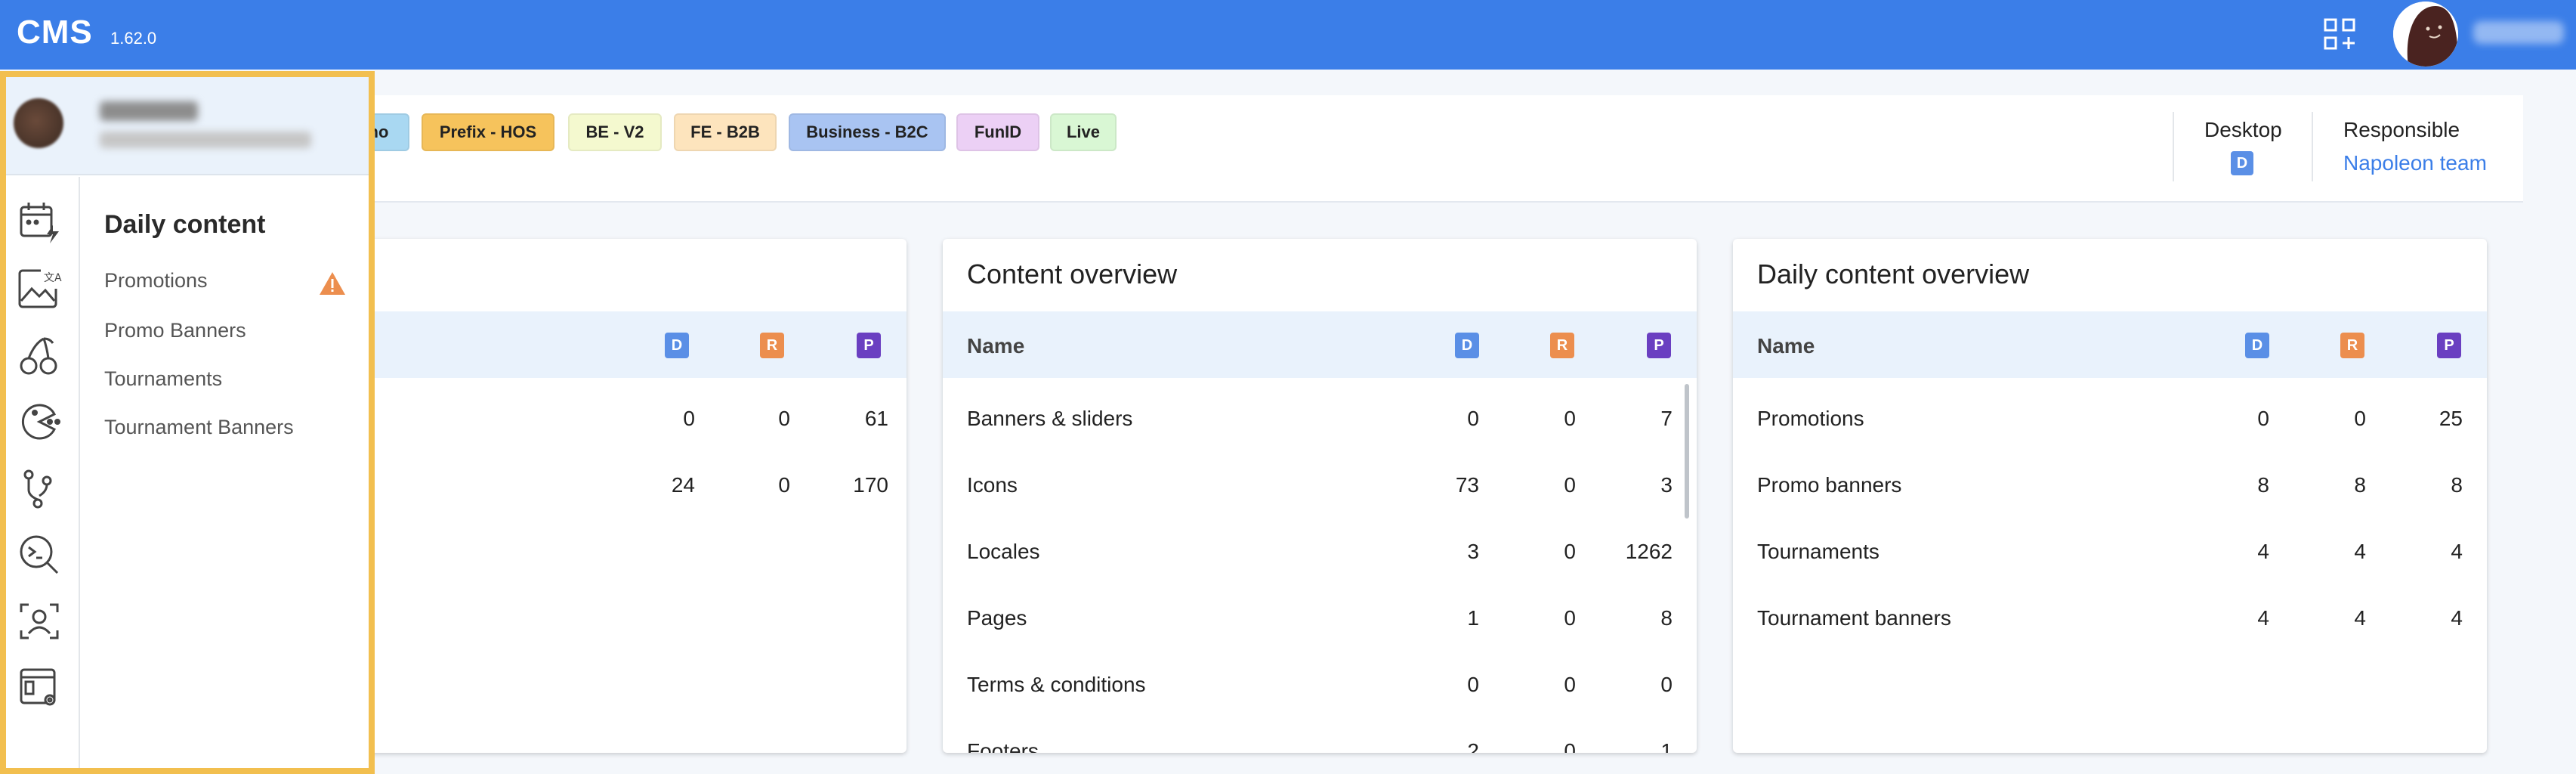 The height and width of the screenshot is (774, 2576). I want to click on count-p: 1, so click(1666, 746).